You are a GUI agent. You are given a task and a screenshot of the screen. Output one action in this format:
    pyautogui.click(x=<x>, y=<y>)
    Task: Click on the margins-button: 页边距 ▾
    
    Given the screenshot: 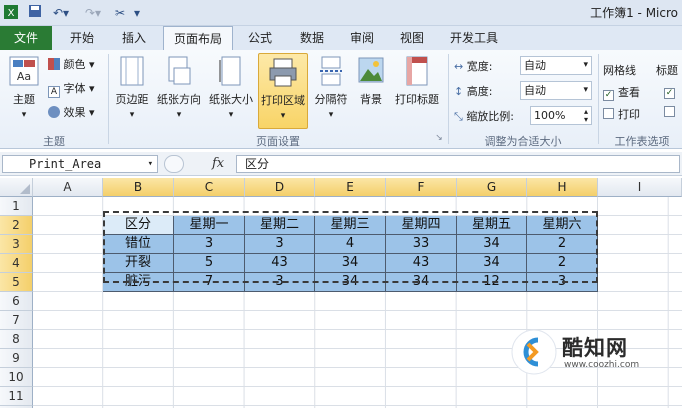 What is the action you would take?
    pyautogui.click(x=132, y=88)
    